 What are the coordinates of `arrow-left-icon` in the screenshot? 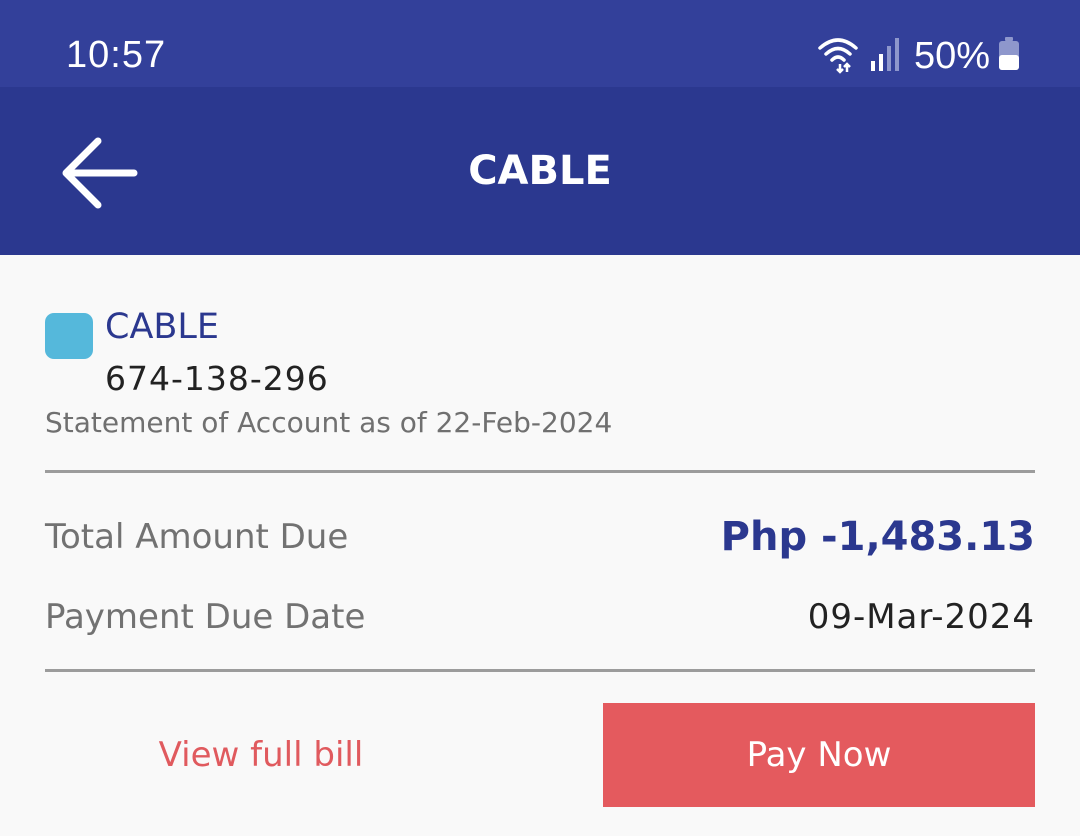 It's located at (98, 177).